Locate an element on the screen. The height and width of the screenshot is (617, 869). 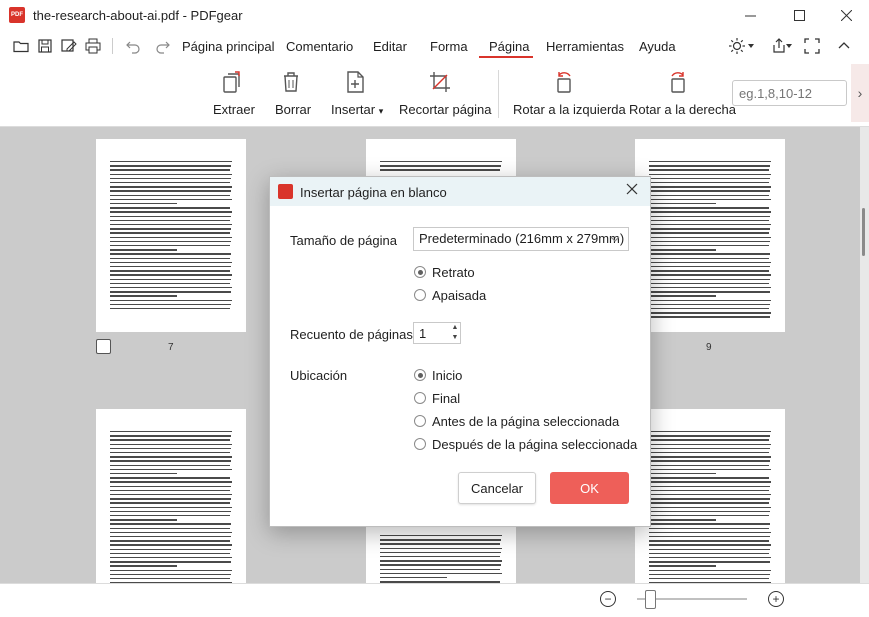
maximize-button is located at coordinates (799, 15).